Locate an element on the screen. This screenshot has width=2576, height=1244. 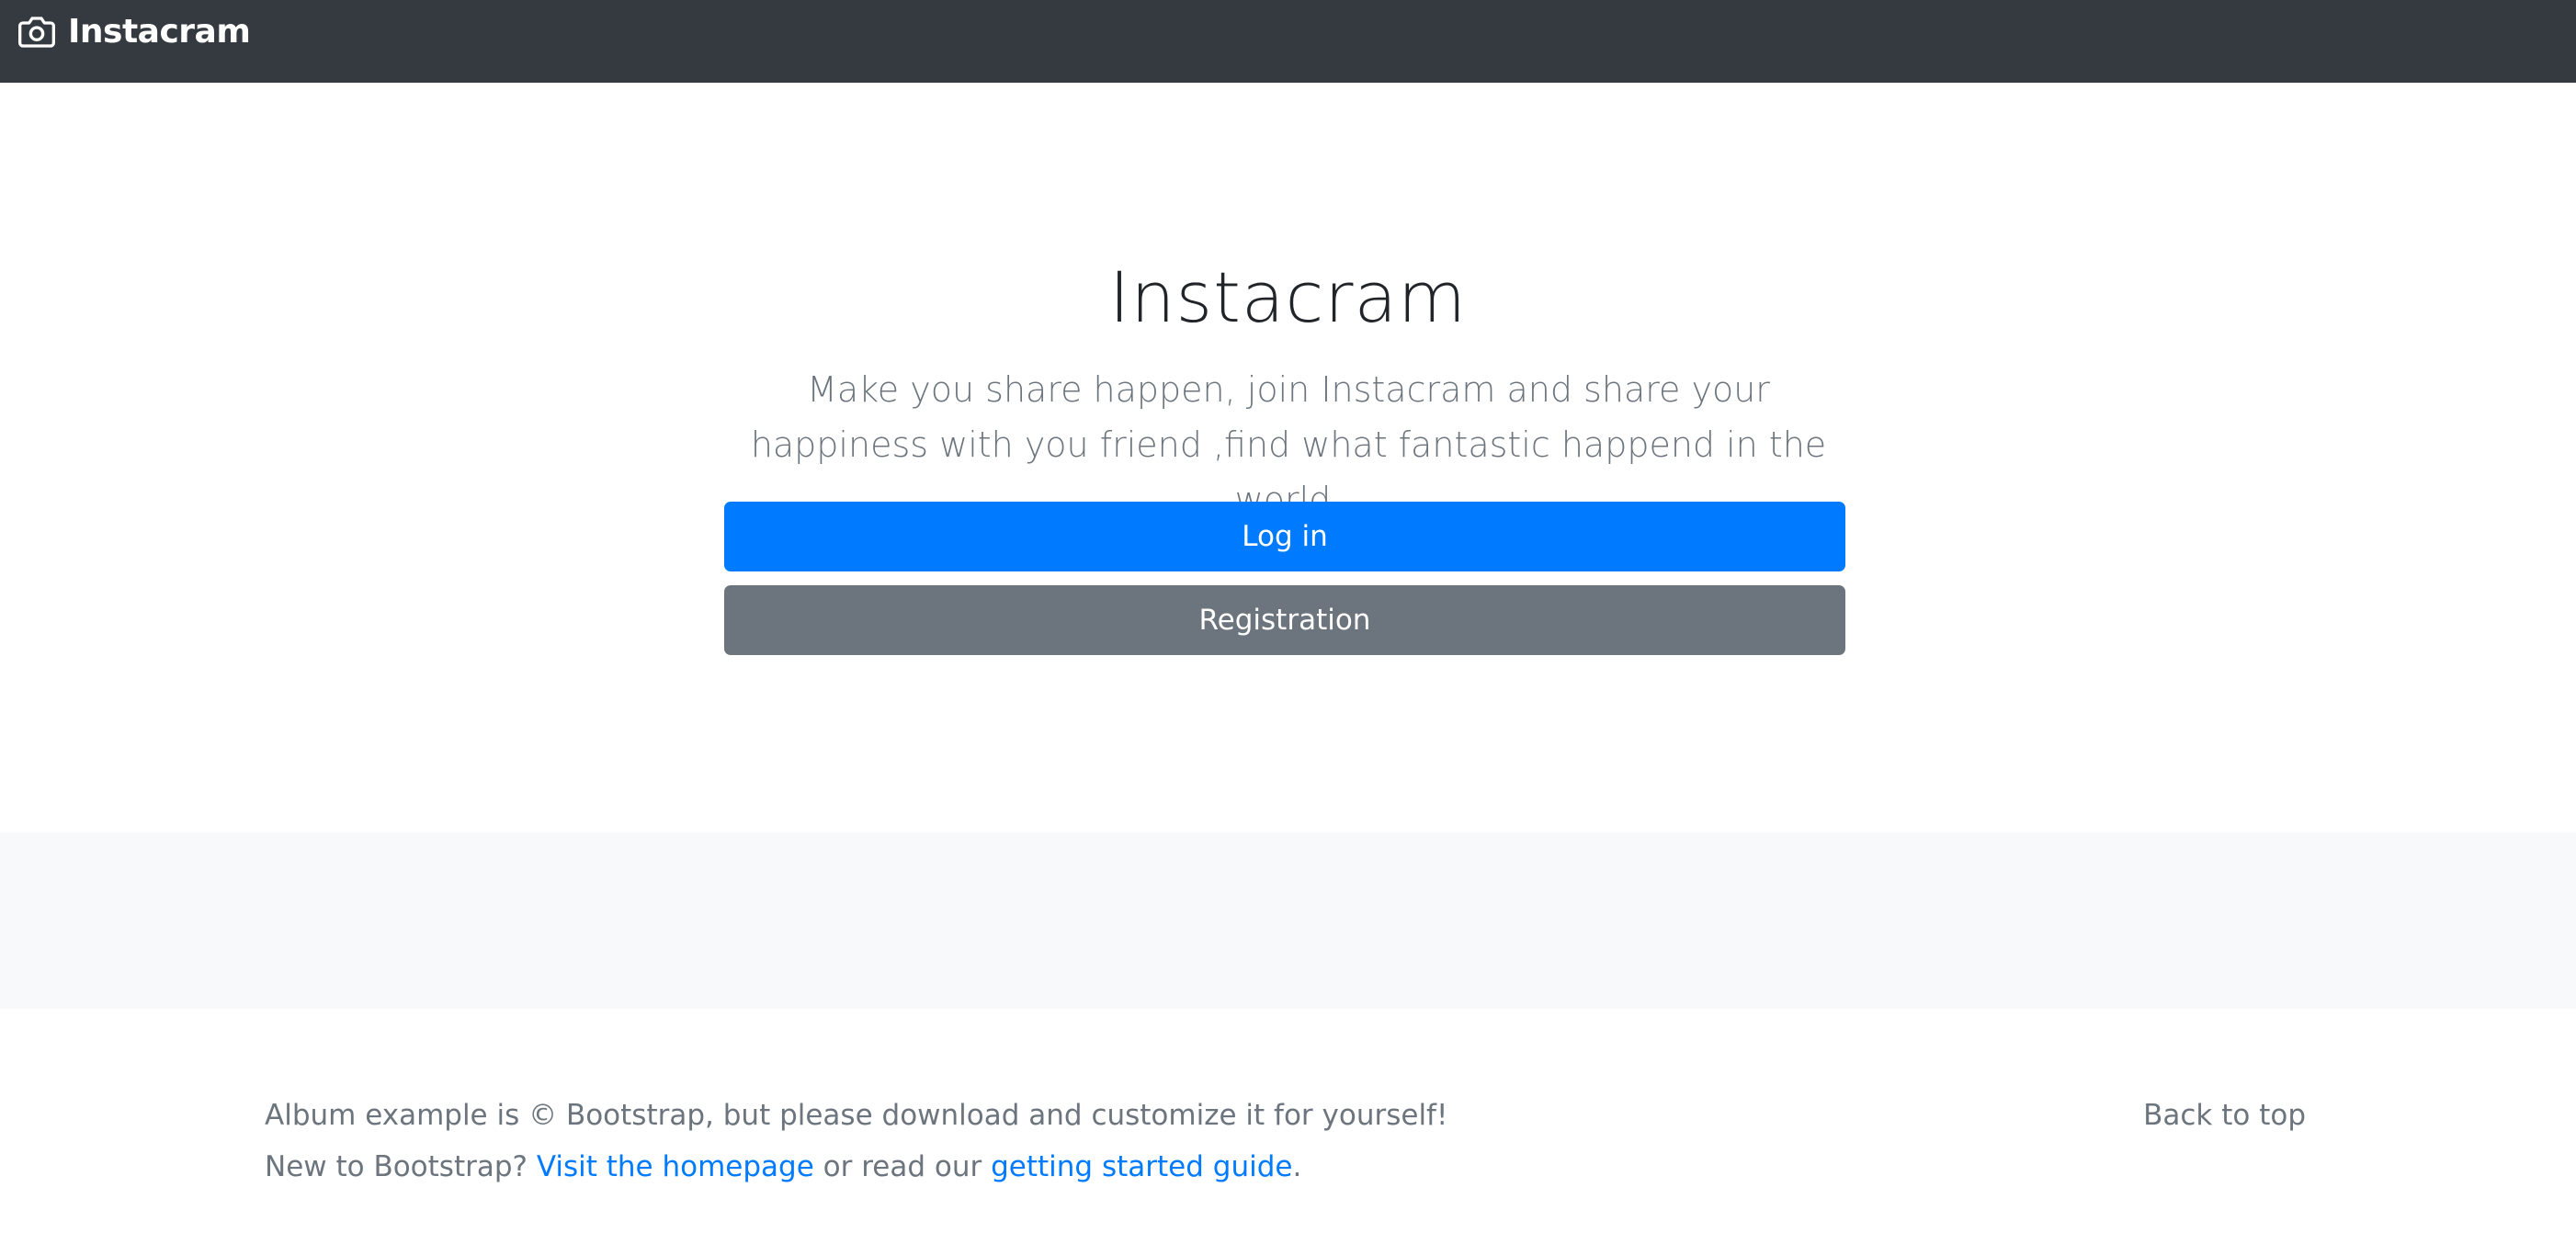
brand-text: Instacram is located at coordinates (159, 32).